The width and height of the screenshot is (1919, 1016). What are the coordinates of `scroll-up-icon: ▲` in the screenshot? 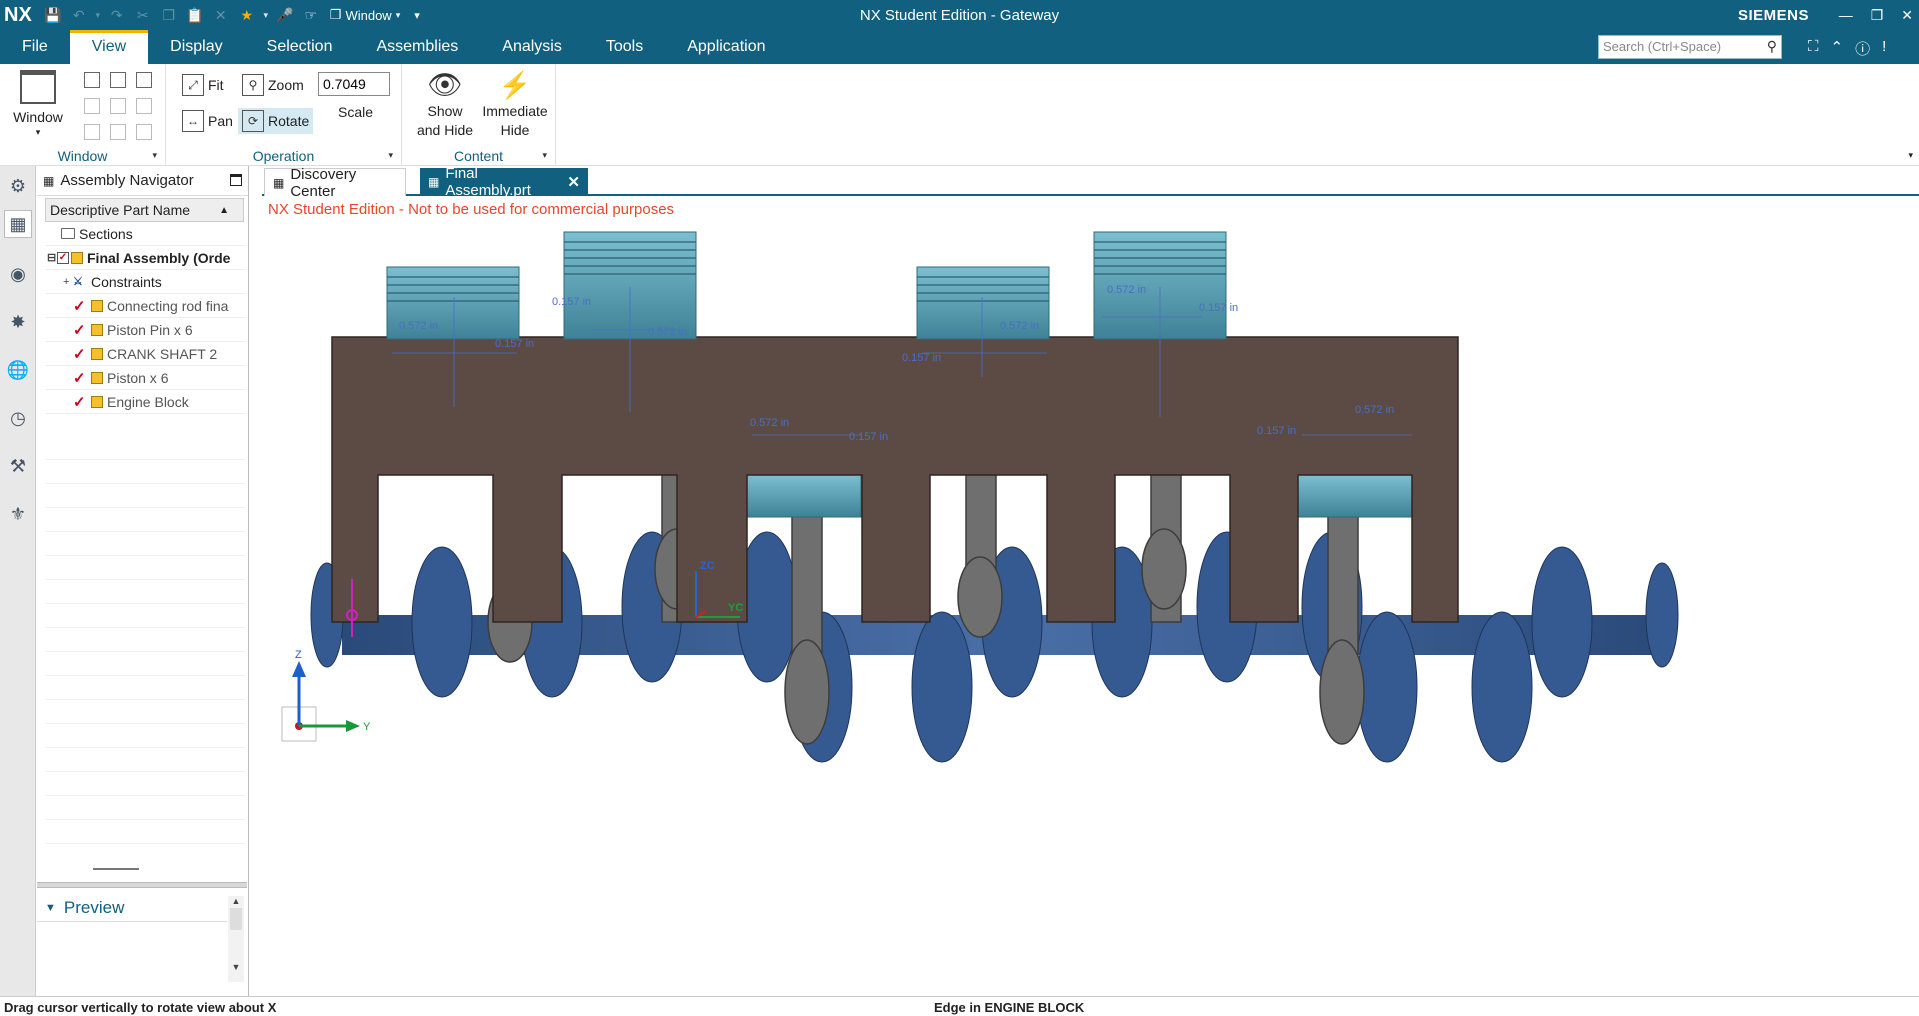 It's located at (236, 901).